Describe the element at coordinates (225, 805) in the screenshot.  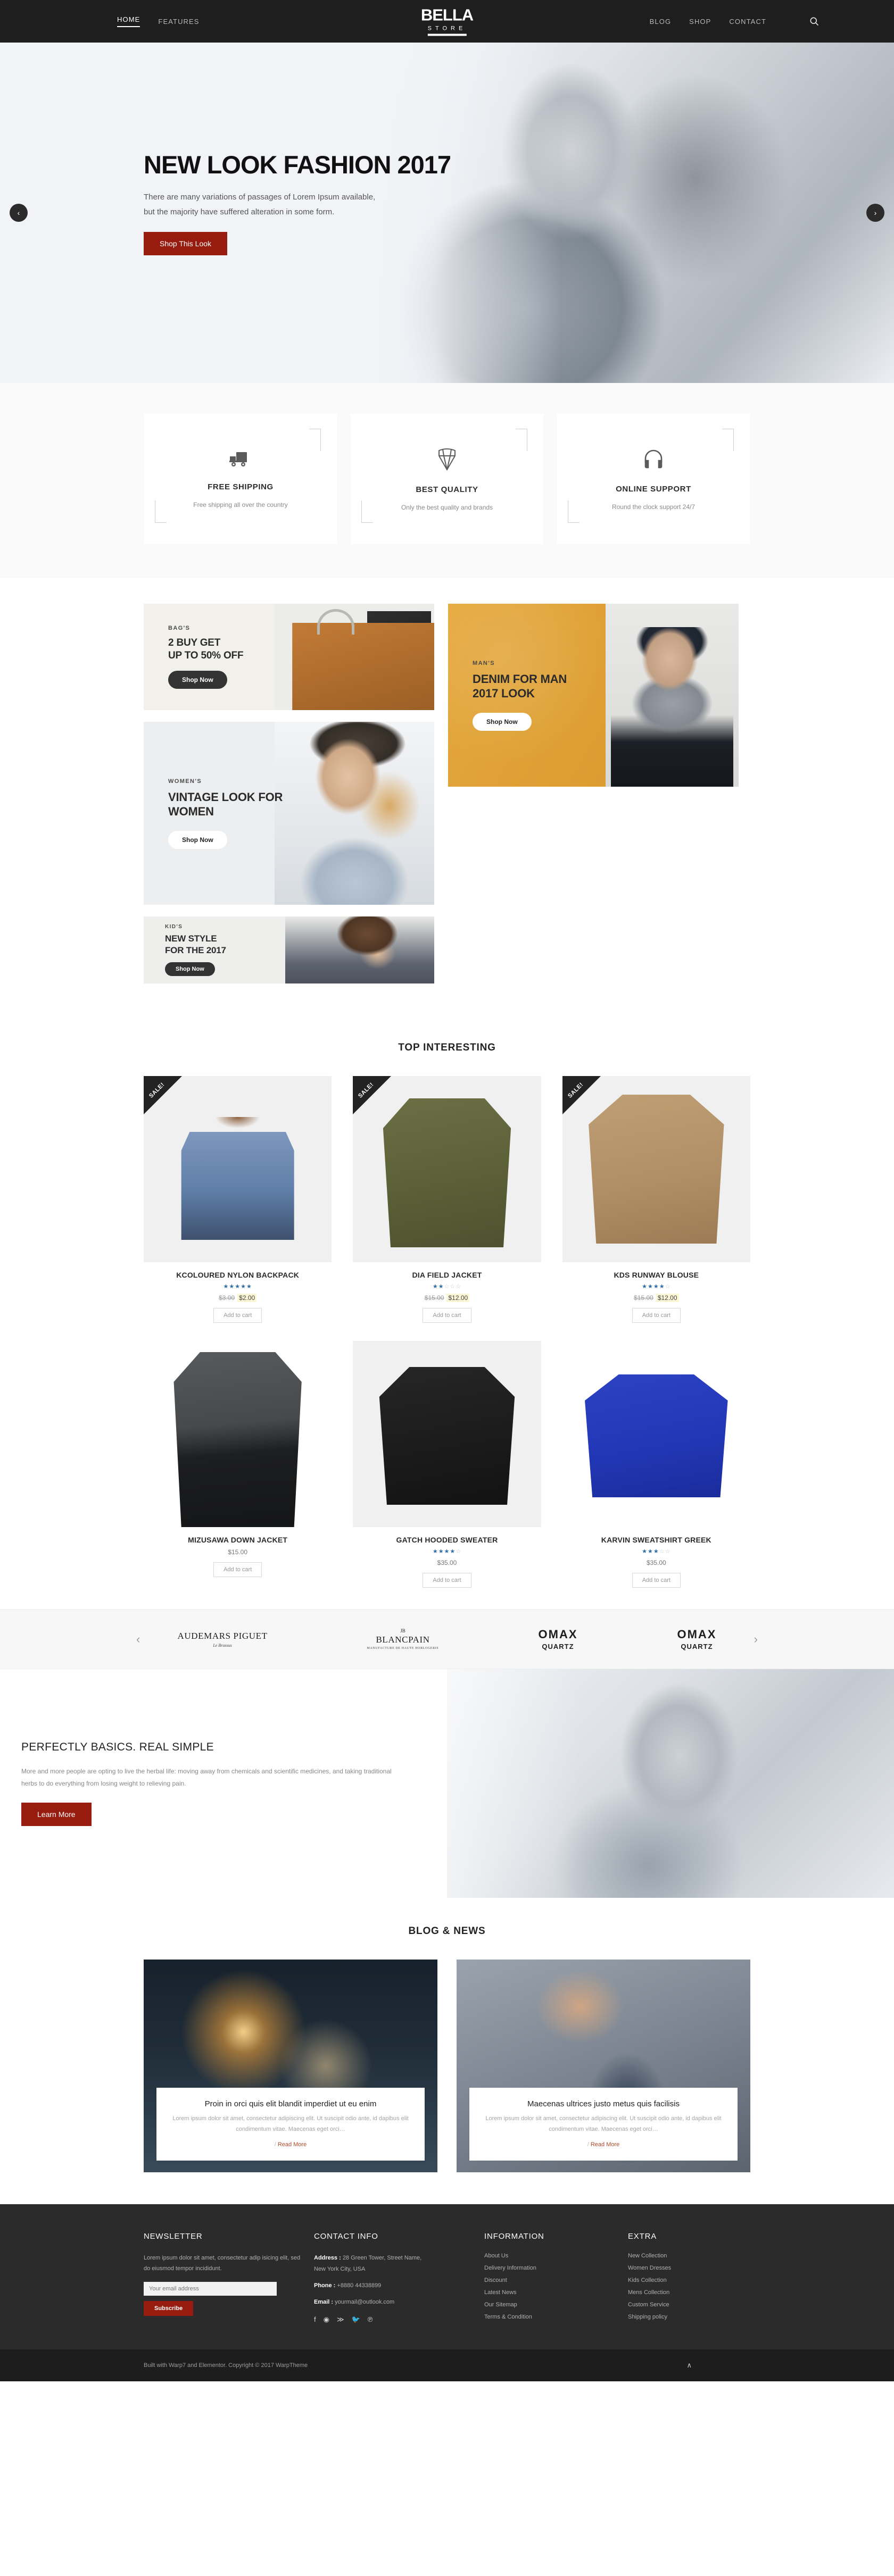
I see `promo-title: VINTAGE LOOK FOR WOMEN` at that location.